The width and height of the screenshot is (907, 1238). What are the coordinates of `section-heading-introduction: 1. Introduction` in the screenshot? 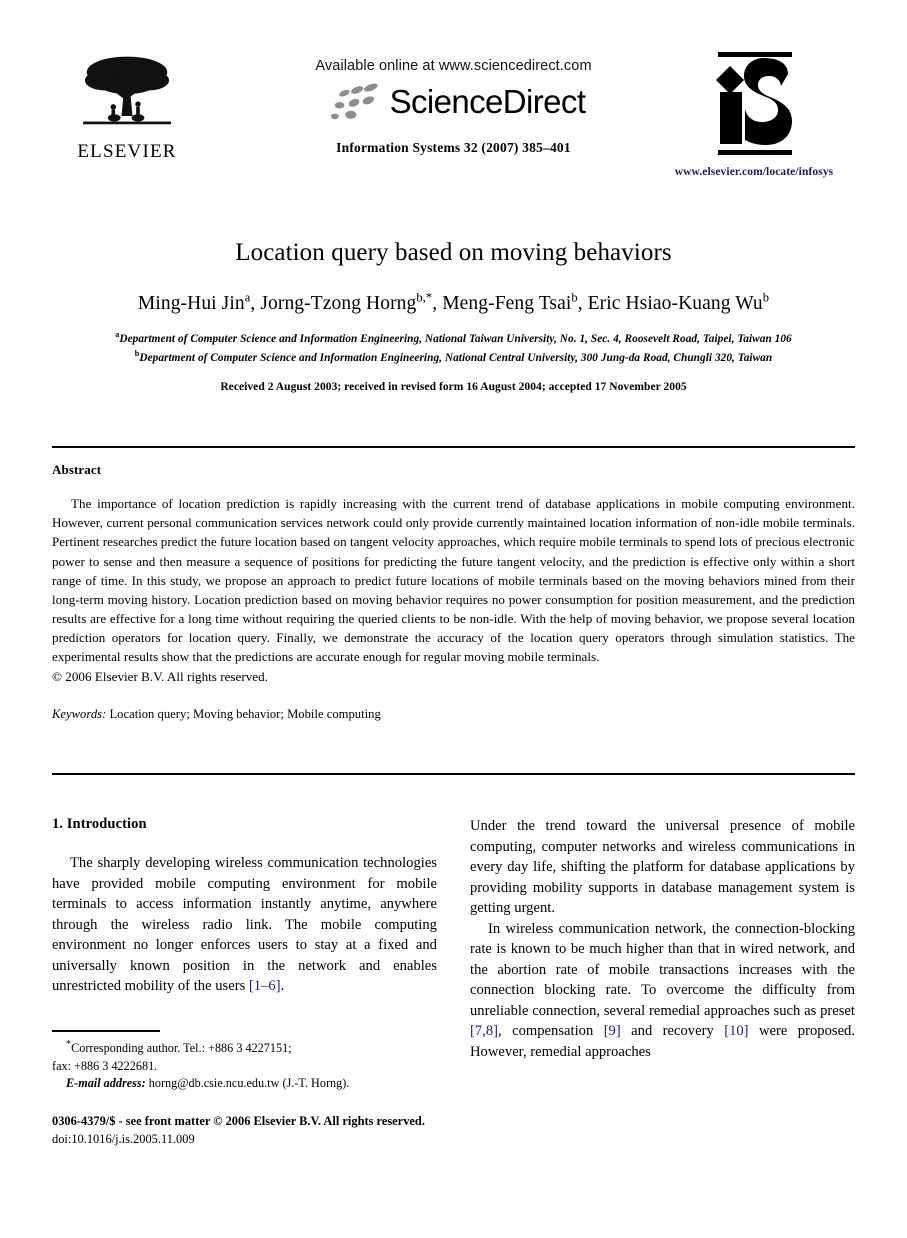 It's located at (99, 824).